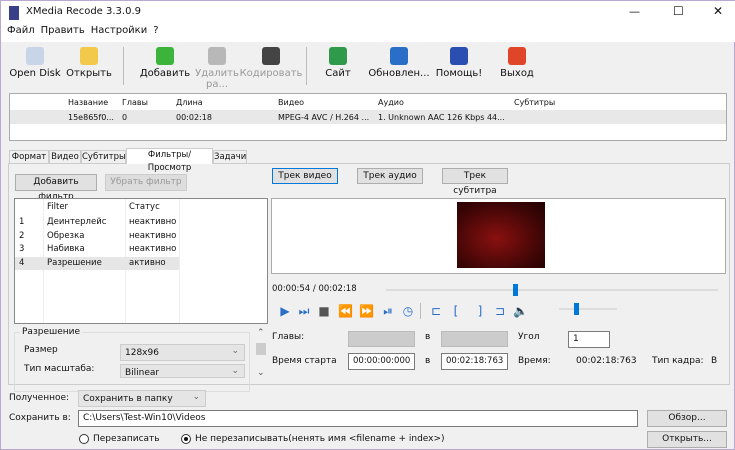  What do you see at coordinates (65, 156) in the screenshot?
I see `tab-1: Видео` at bounding box center [65, 156].